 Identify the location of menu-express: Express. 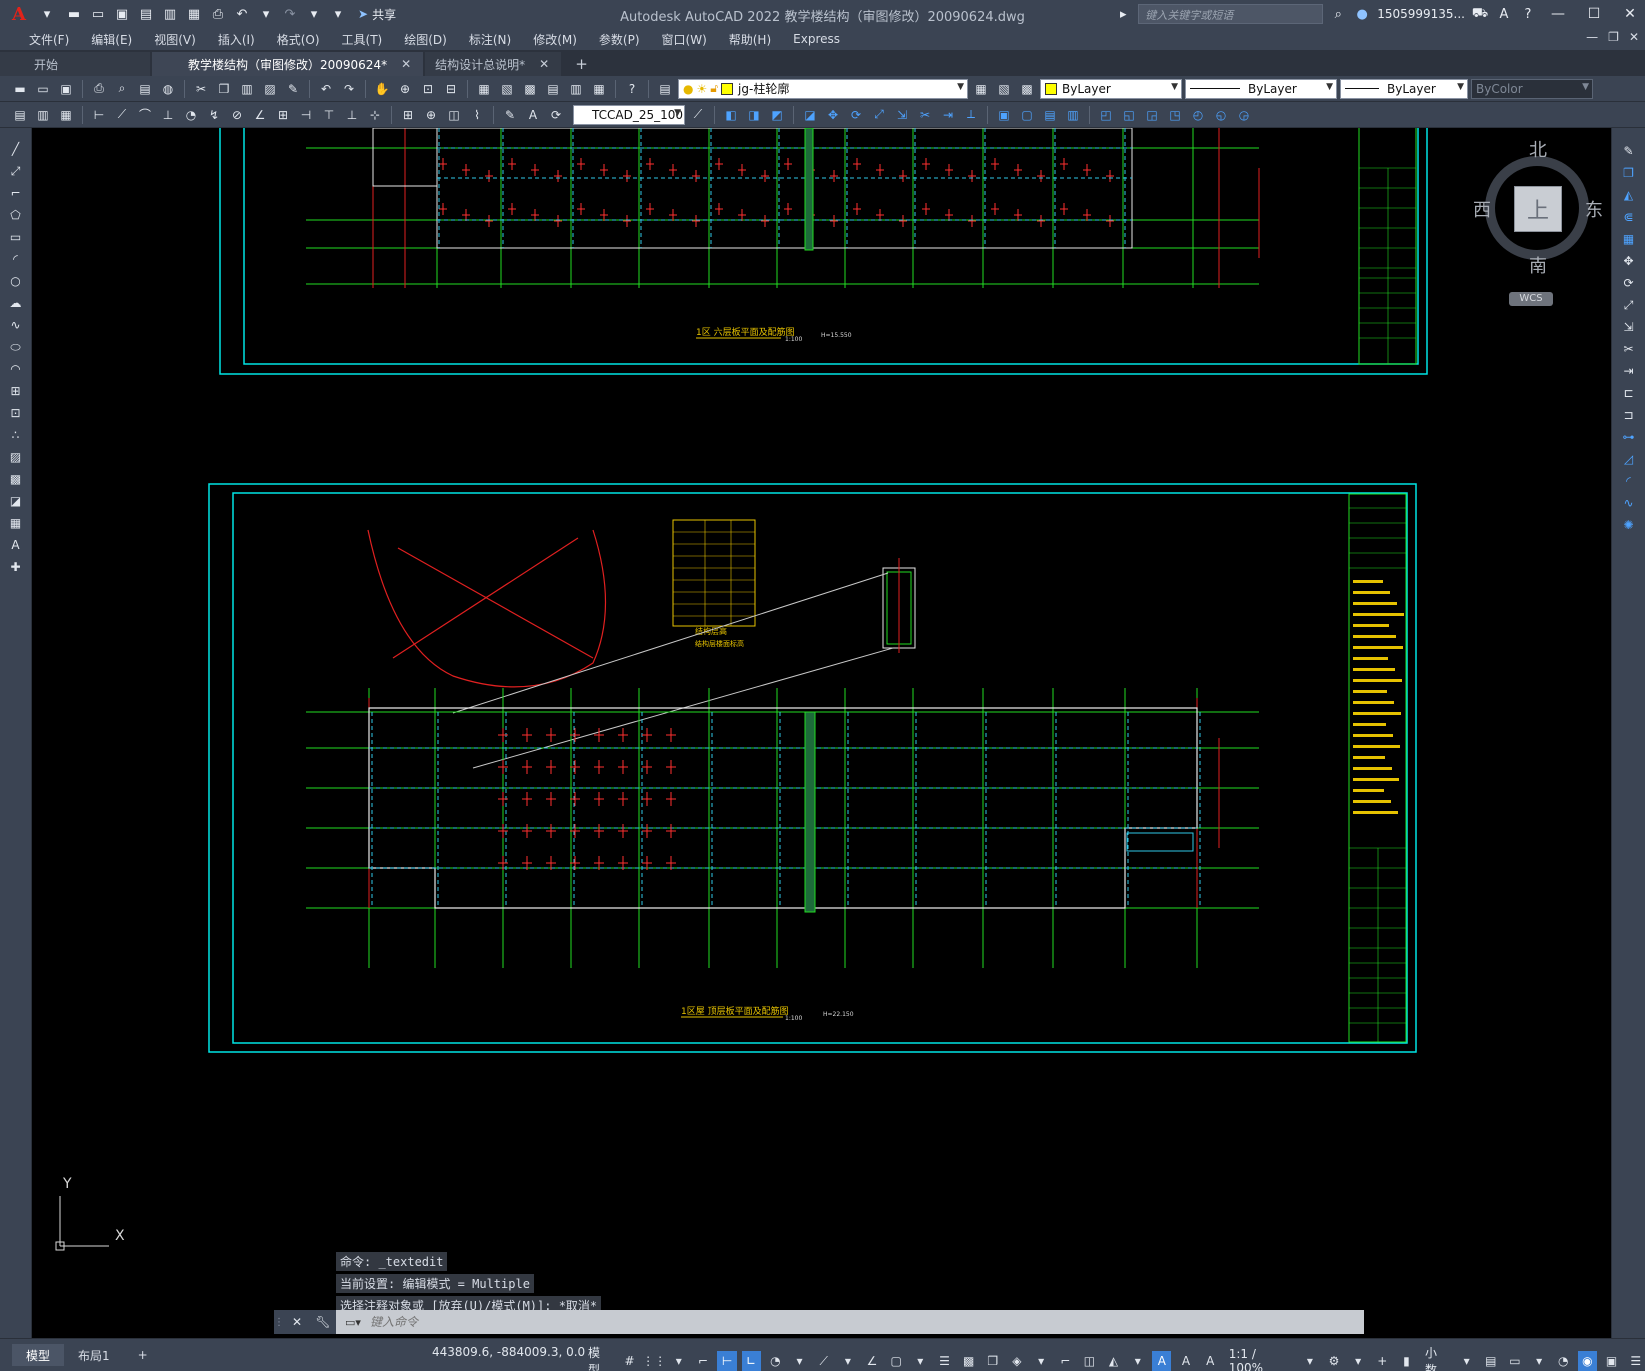
(816, 39).